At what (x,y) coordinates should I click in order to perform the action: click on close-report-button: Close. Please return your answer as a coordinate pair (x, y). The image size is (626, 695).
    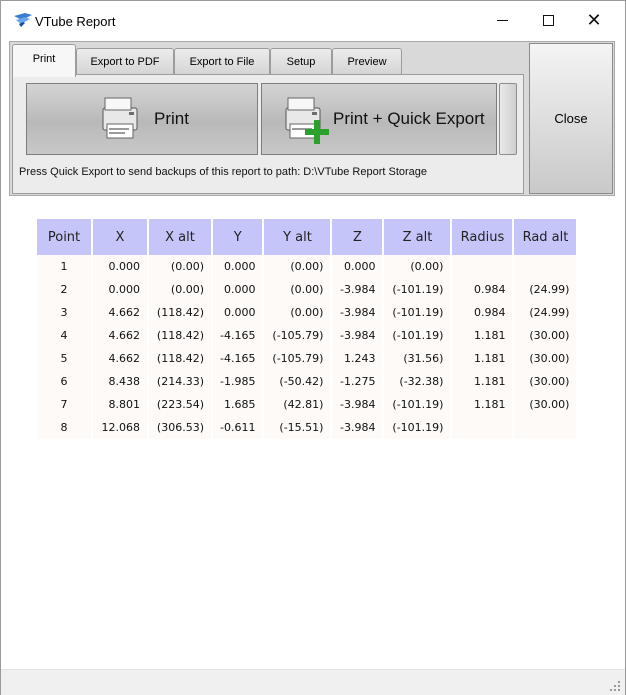
    Looking at the image, I should click on (571, 118).